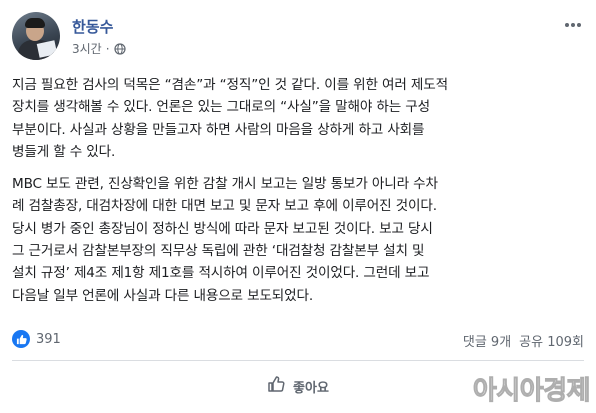 Image resolution: width=596 pixels, height=413 pixels. I want to click on post-meta: 3시간 ·, so click(99, 48).